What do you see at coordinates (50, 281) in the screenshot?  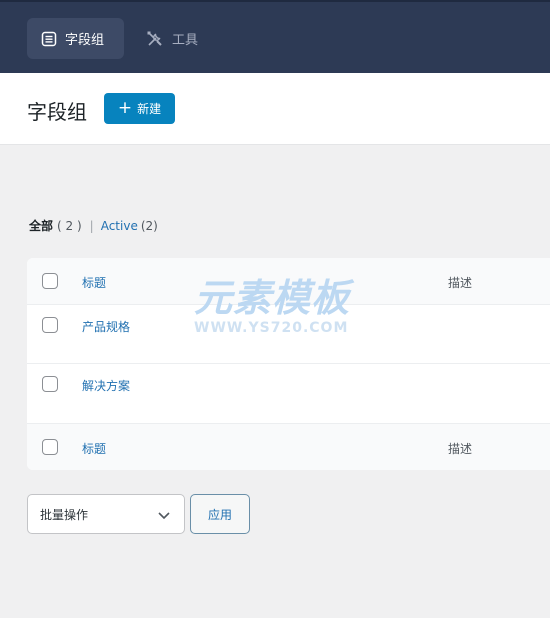 I see `select-all-checkbox` at bounding box center [50, 281].